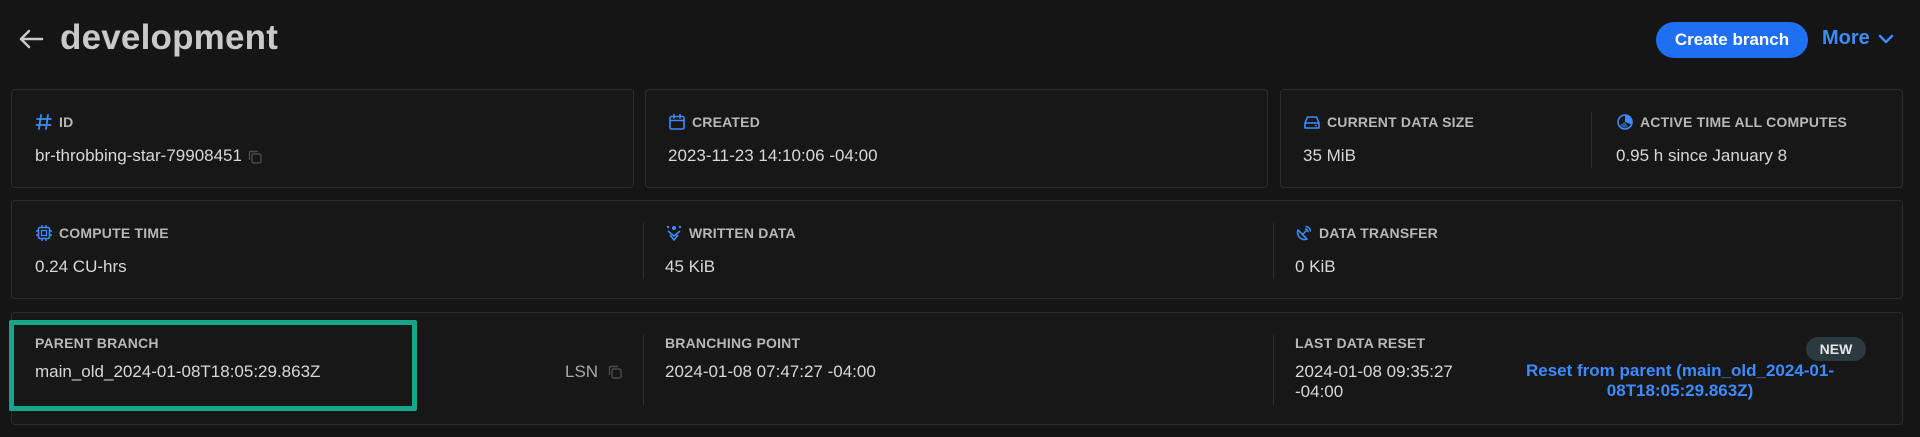 The height and width of the screenshot is (437, 1920). I want to click on chevron-down-icon, so click(1886, 38).